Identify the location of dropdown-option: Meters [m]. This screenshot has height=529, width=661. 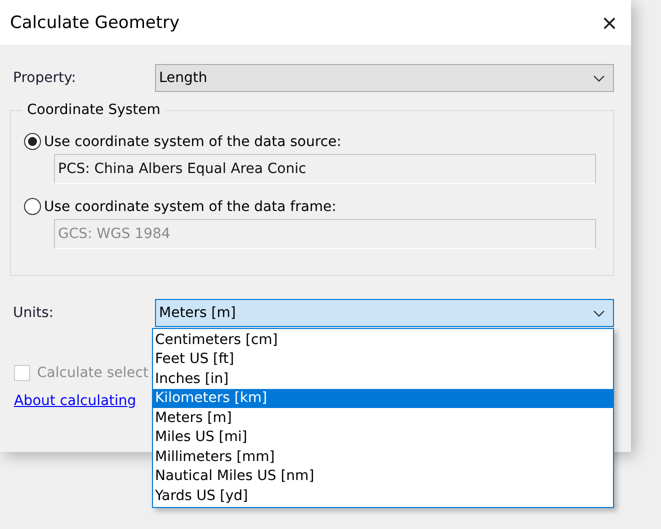
(383, 418).